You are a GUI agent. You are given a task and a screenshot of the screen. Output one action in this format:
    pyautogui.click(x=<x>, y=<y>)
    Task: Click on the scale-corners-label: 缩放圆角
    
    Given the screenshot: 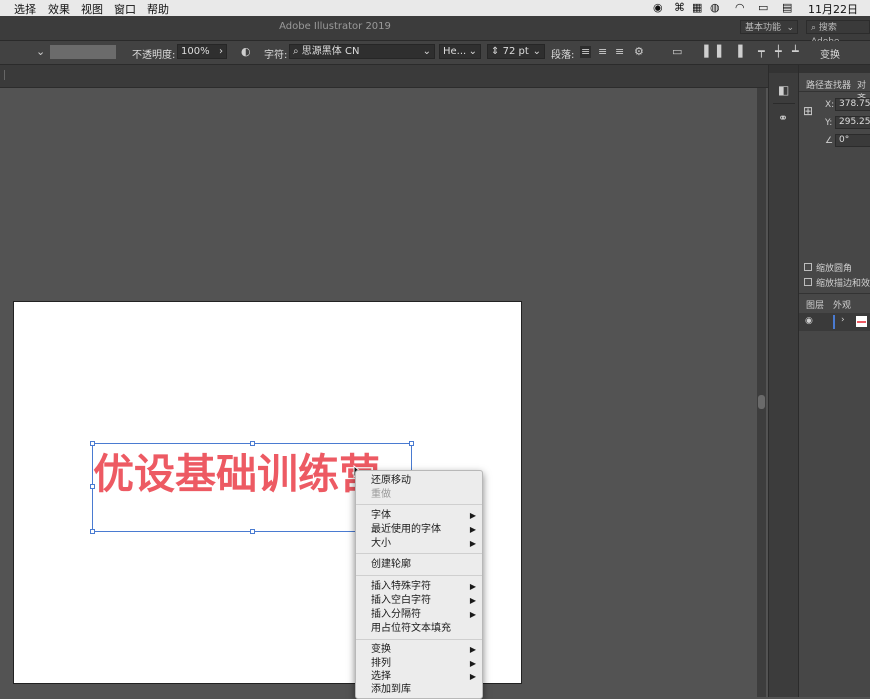 What is the action you would take?
    pyautogui.click(x=834, y=269)
    